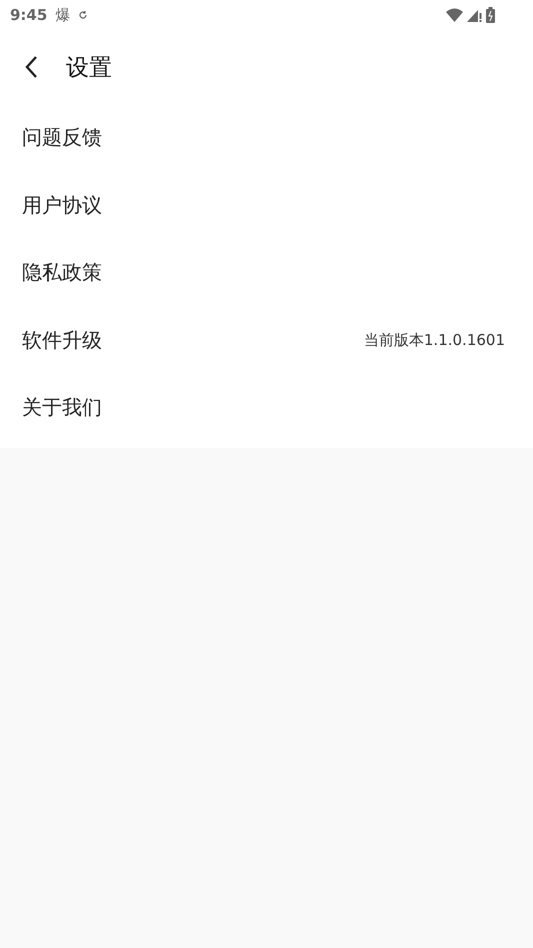 The image size is (533, 948). I want to click on signal-icon, so click(474, 15).